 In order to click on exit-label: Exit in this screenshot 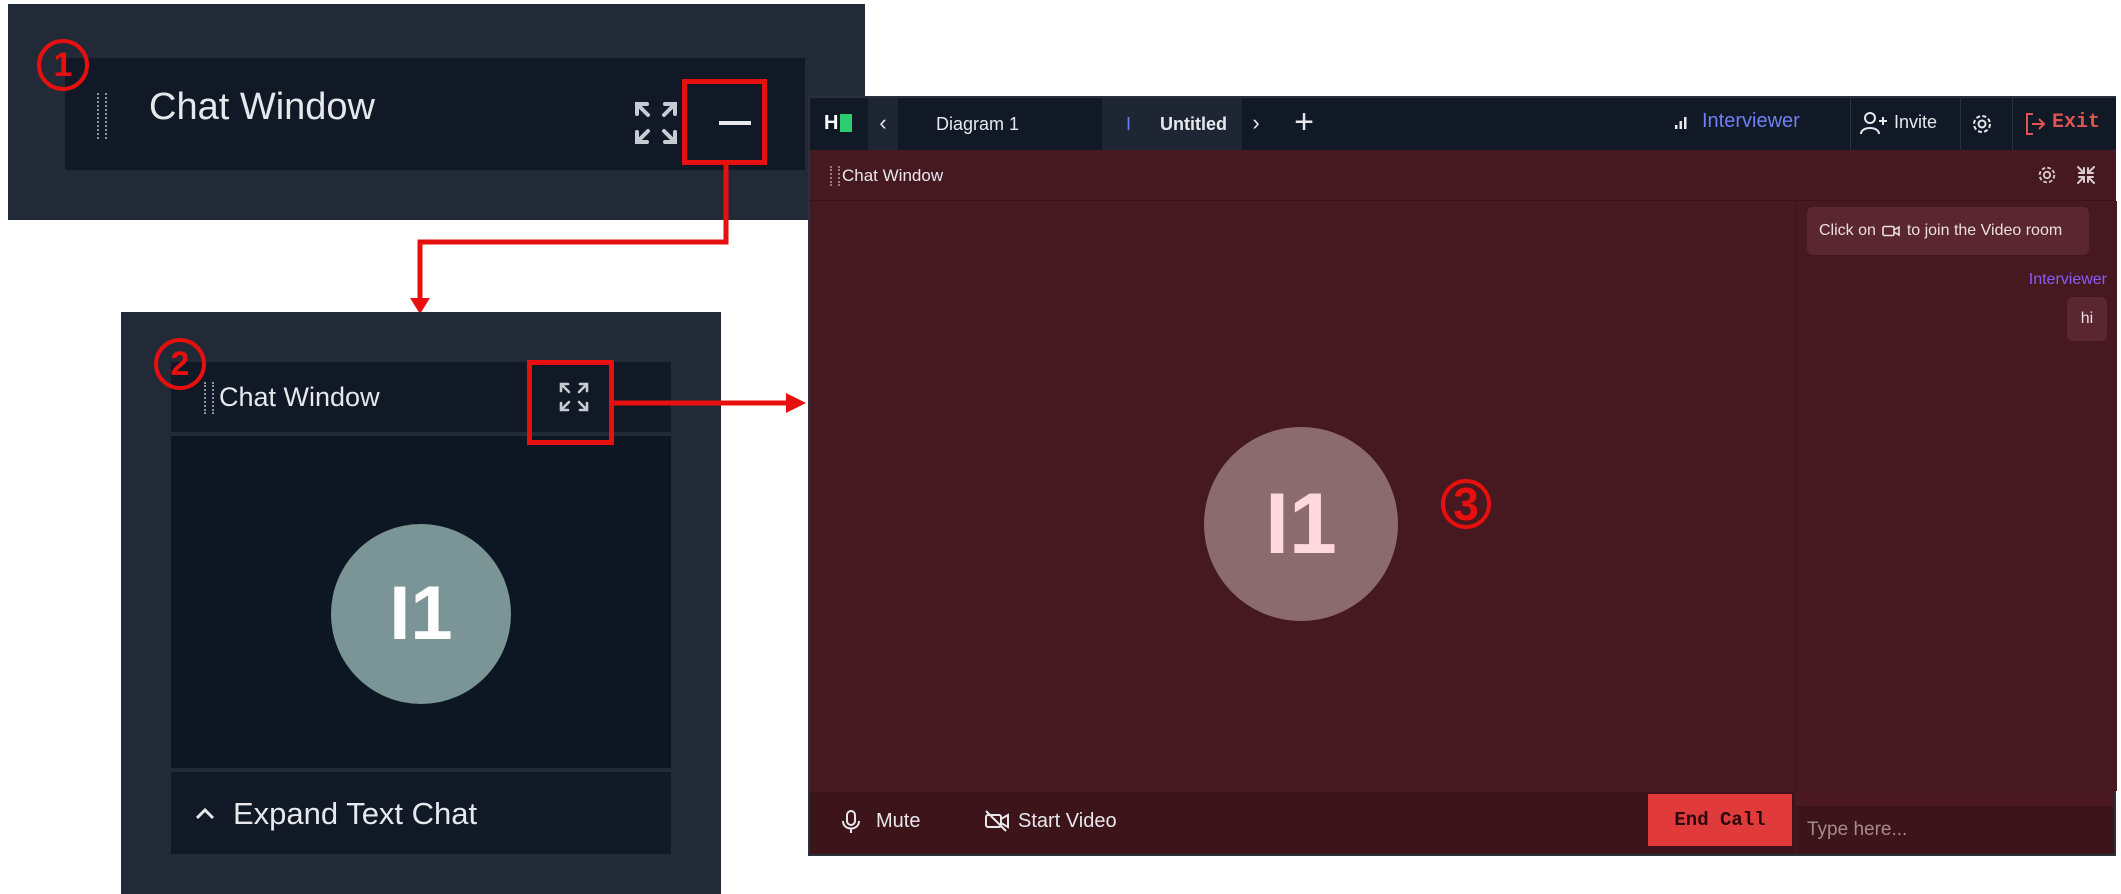, I will do `click(2076, 122)`.